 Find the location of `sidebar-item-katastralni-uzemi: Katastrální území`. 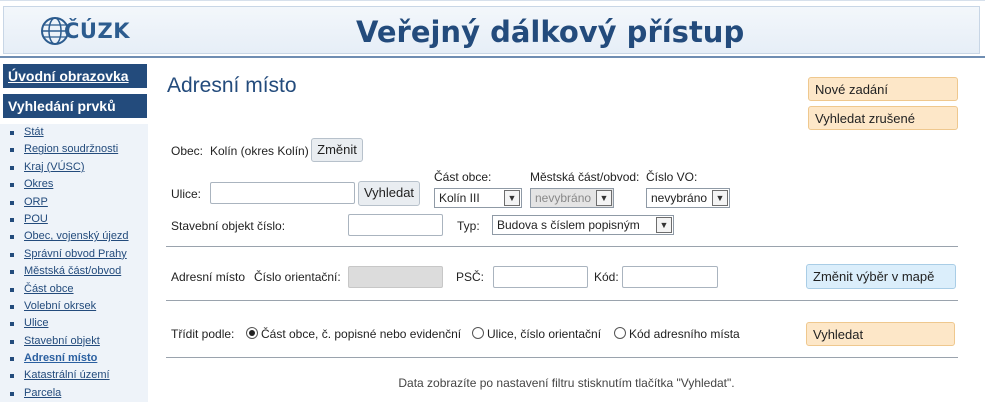

sidebar-item-katastralni-uzemi: Katastrální území is located at coordinates (74, 376).